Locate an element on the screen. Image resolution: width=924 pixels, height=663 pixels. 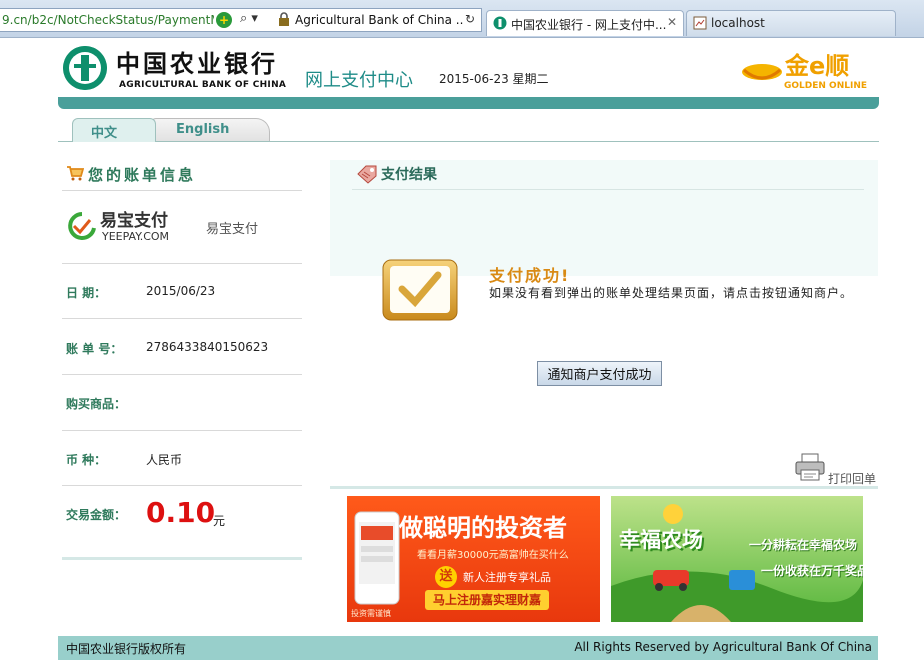
tab-chinese-label: 中文 is located at coordinates (104, 133).